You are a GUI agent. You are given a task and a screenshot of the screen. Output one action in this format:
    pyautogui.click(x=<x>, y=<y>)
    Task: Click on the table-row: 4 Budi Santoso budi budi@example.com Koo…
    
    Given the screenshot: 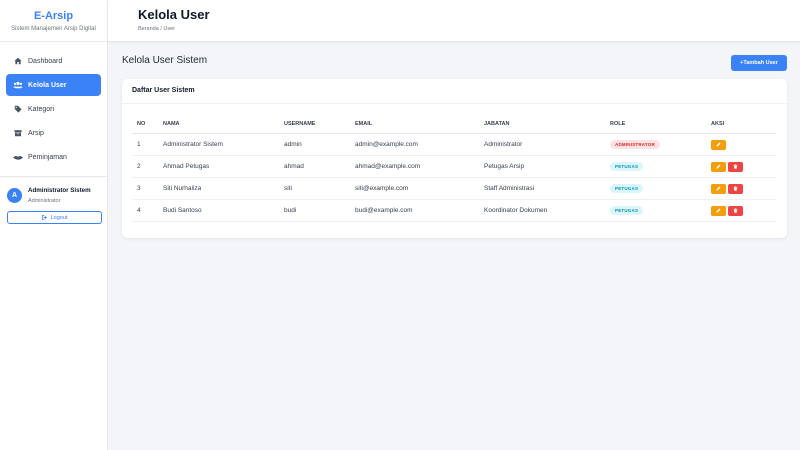 What is the action you would take?
    pyautogui.click(x=454, y=211)
    